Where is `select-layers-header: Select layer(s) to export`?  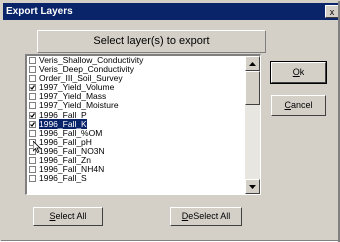
select-layers-header: Select layer(s) to export is located at coordinates (151, 41).